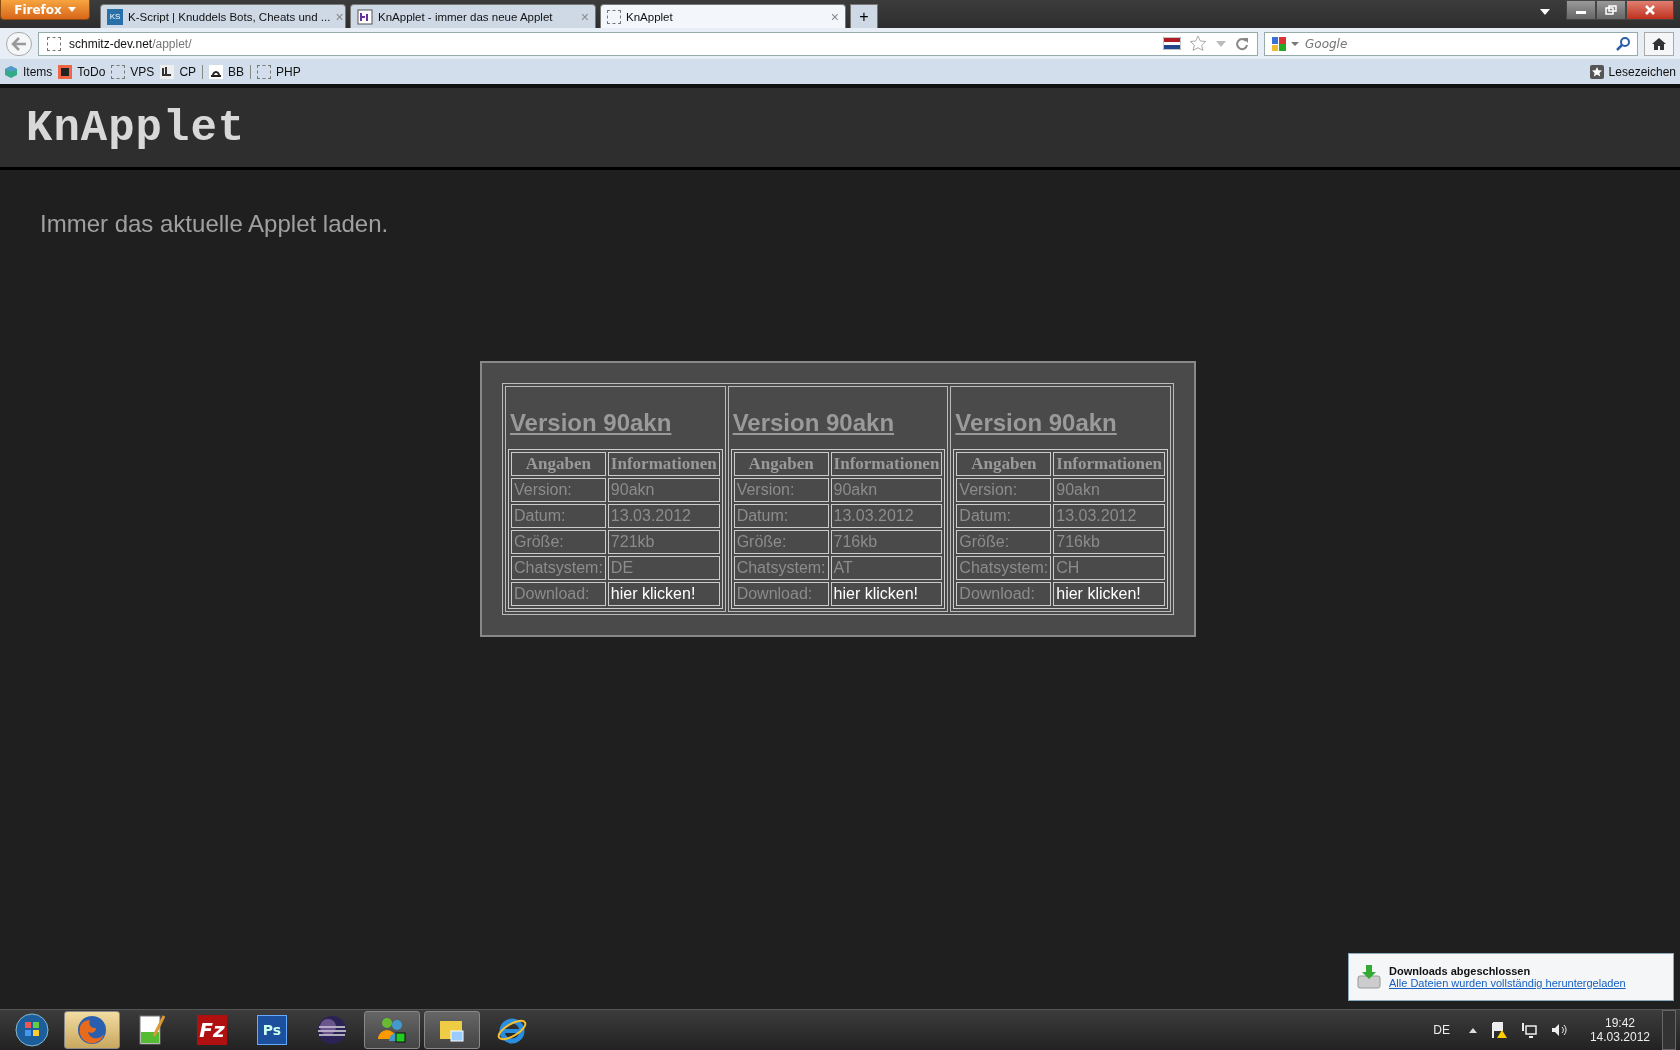 The height and width of the screenshot is (1050, 1680). I want to click on home-button, so click(1659, 43).